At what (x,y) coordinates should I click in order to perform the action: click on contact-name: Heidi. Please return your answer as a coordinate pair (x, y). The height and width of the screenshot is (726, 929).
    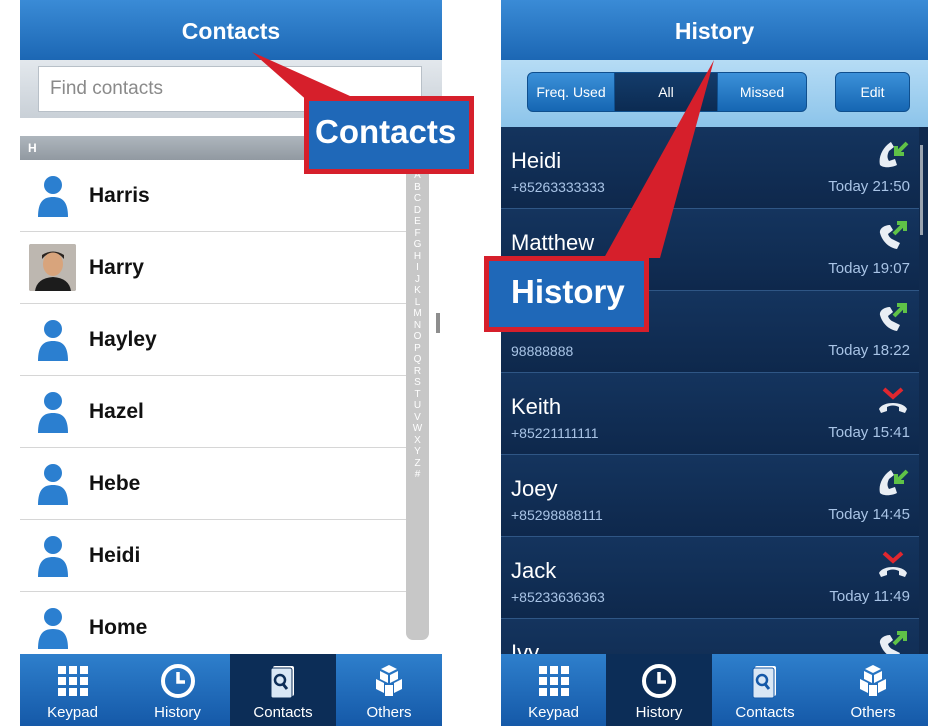
    Looking at the image, I should click on (115, 555).